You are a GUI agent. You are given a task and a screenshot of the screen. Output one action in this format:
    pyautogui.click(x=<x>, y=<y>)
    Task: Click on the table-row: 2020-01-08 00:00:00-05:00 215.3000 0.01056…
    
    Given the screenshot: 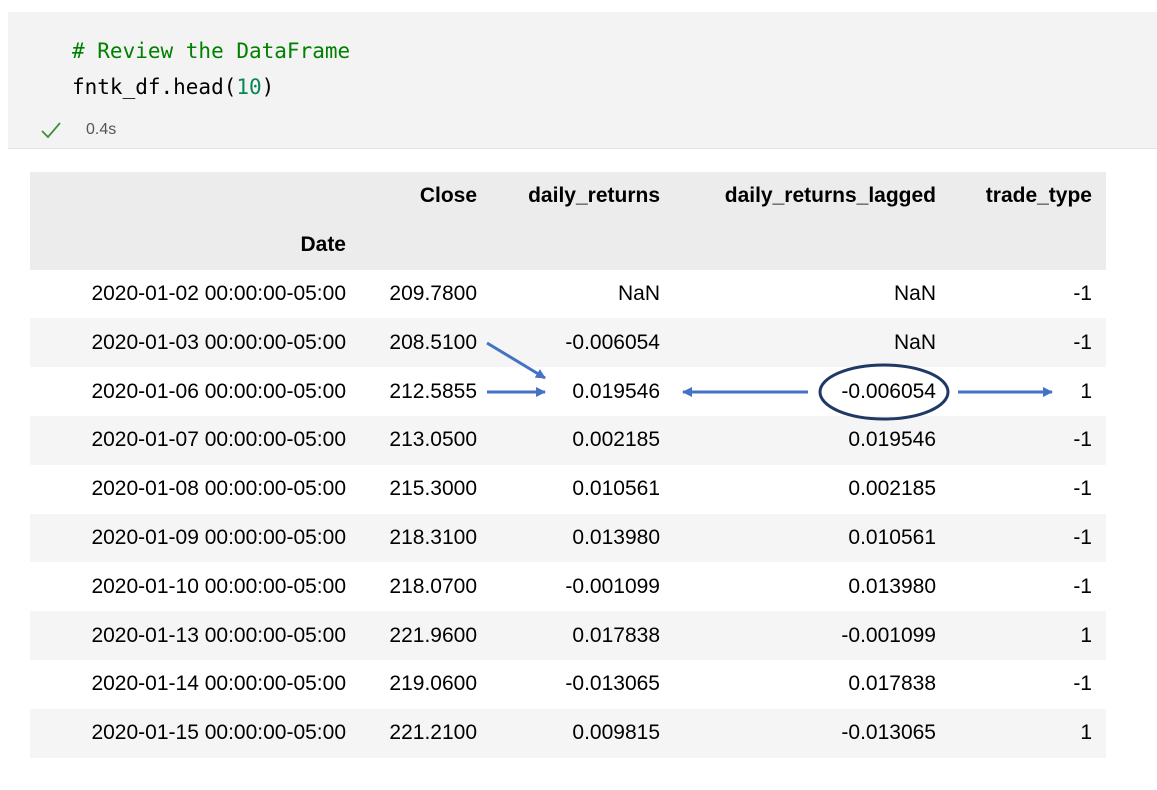 What is the action you would take?
    pyautogui.click(x=568, y=489)
    